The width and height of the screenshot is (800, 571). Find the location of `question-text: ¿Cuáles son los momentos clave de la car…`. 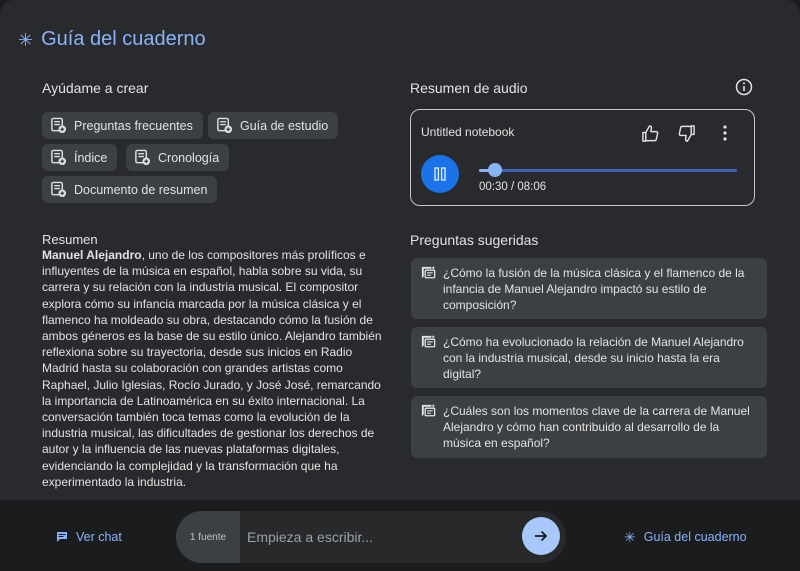

question-text: ¿Cuáles son los momentos clave de la car… is located at coordinates (596, 427).